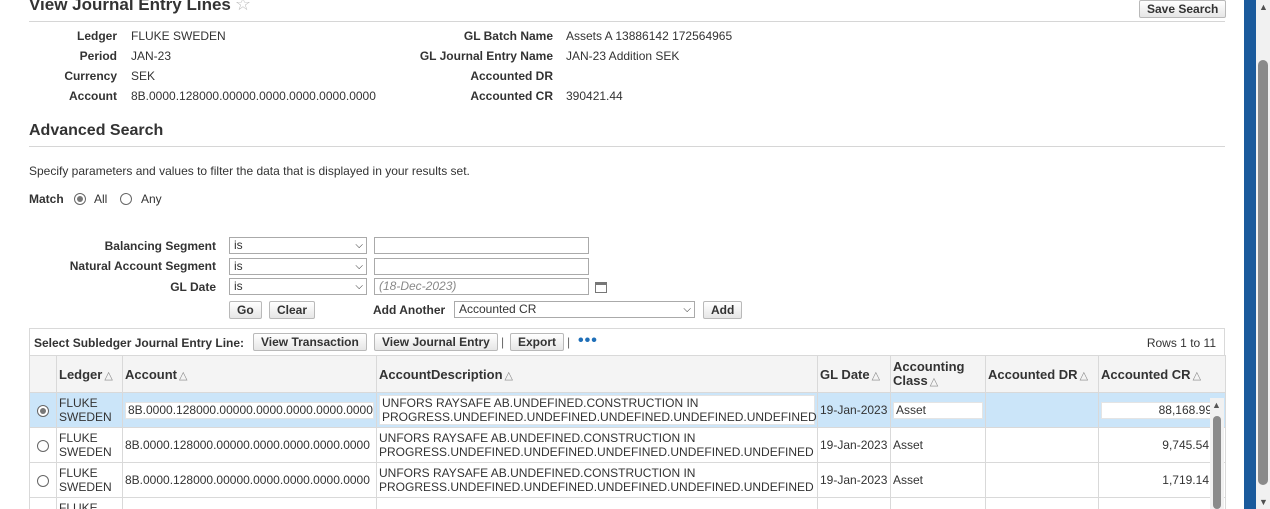  What do you see at coordinates (436, 342) in the screenshot?
I see `view-journal-entry-button: View Journal Entry` at bounding box center [436, 342].